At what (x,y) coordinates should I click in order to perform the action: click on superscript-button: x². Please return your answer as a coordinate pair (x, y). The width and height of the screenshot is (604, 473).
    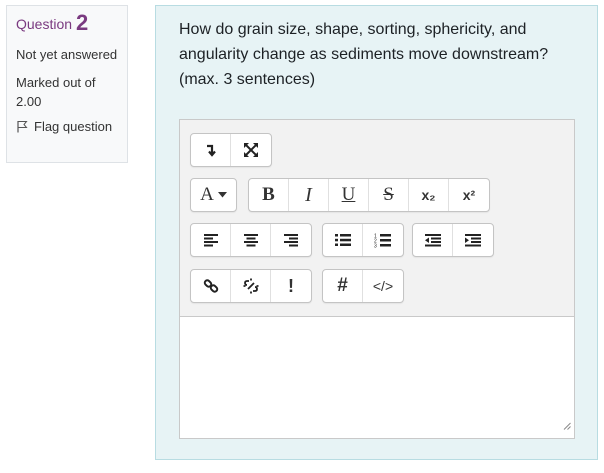
    Looking at the image, I should click on (469, 195).